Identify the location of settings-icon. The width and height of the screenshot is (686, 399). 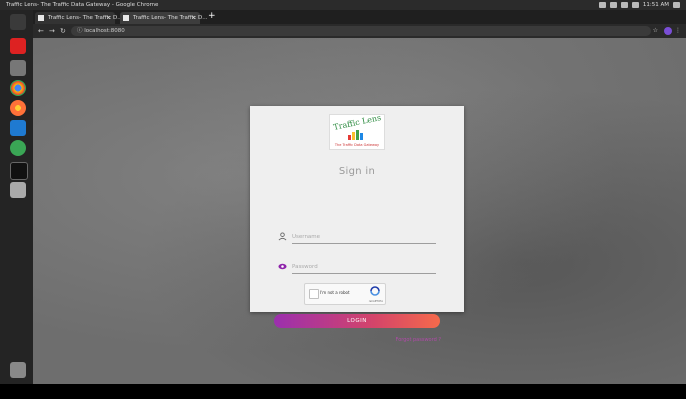
(18, 148).